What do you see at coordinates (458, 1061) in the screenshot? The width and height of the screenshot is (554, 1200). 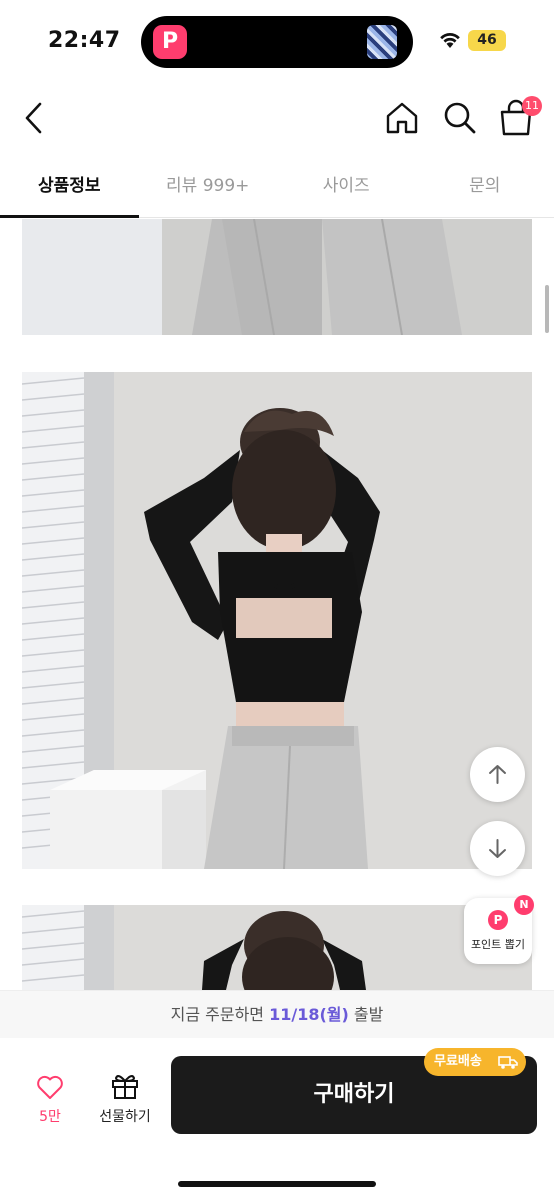 I see `free-shipping-label: 무료배송` at bounding box center [458, 1061].